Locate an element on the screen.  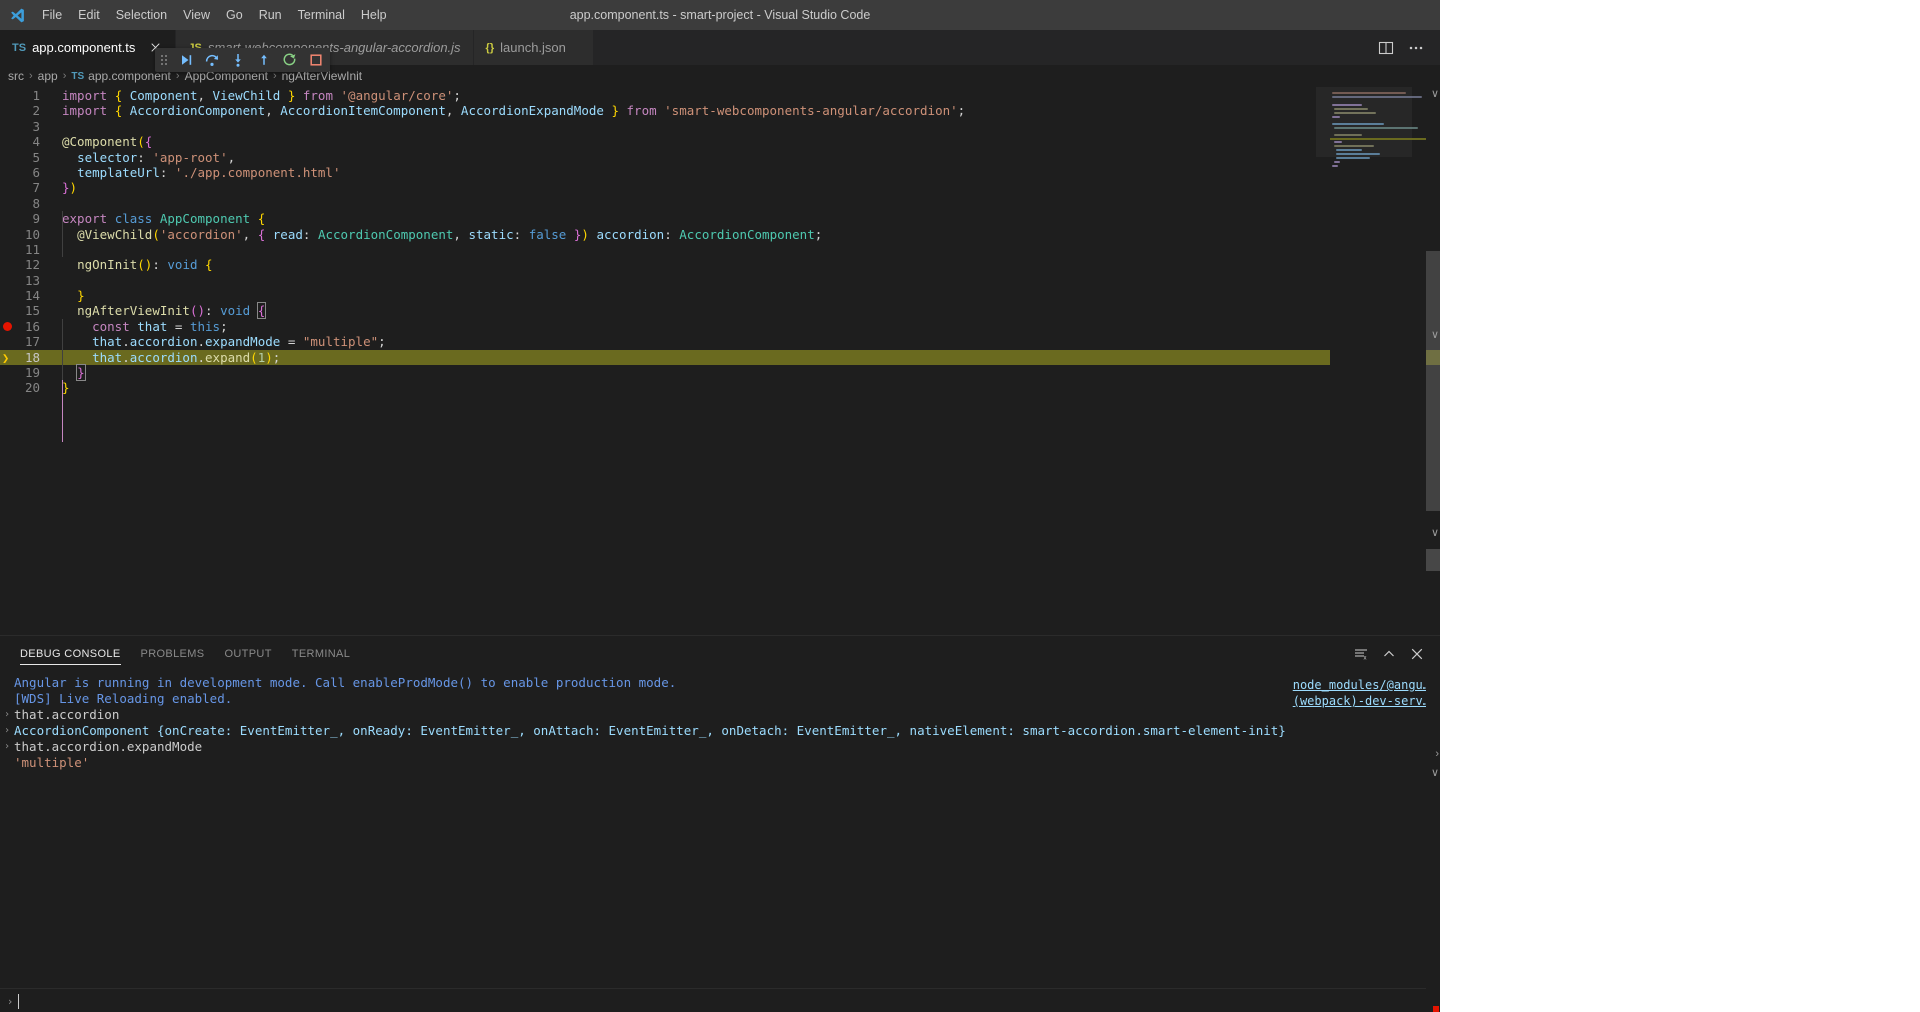
restart-icon is located at coordinates (290, 60).